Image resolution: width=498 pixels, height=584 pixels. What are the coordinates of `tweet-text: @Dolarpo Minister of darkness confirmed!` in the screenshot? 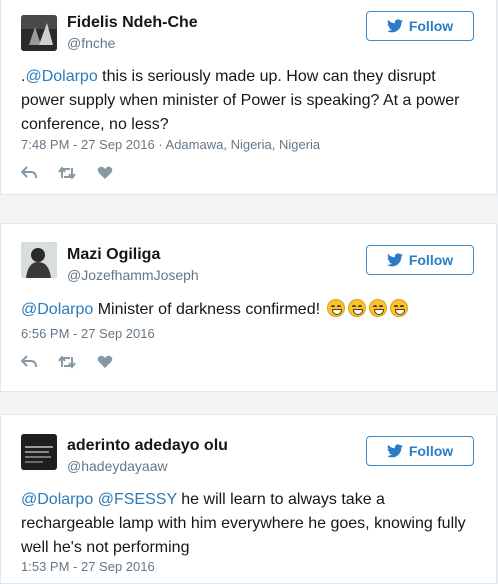 It's located at (246, 310).